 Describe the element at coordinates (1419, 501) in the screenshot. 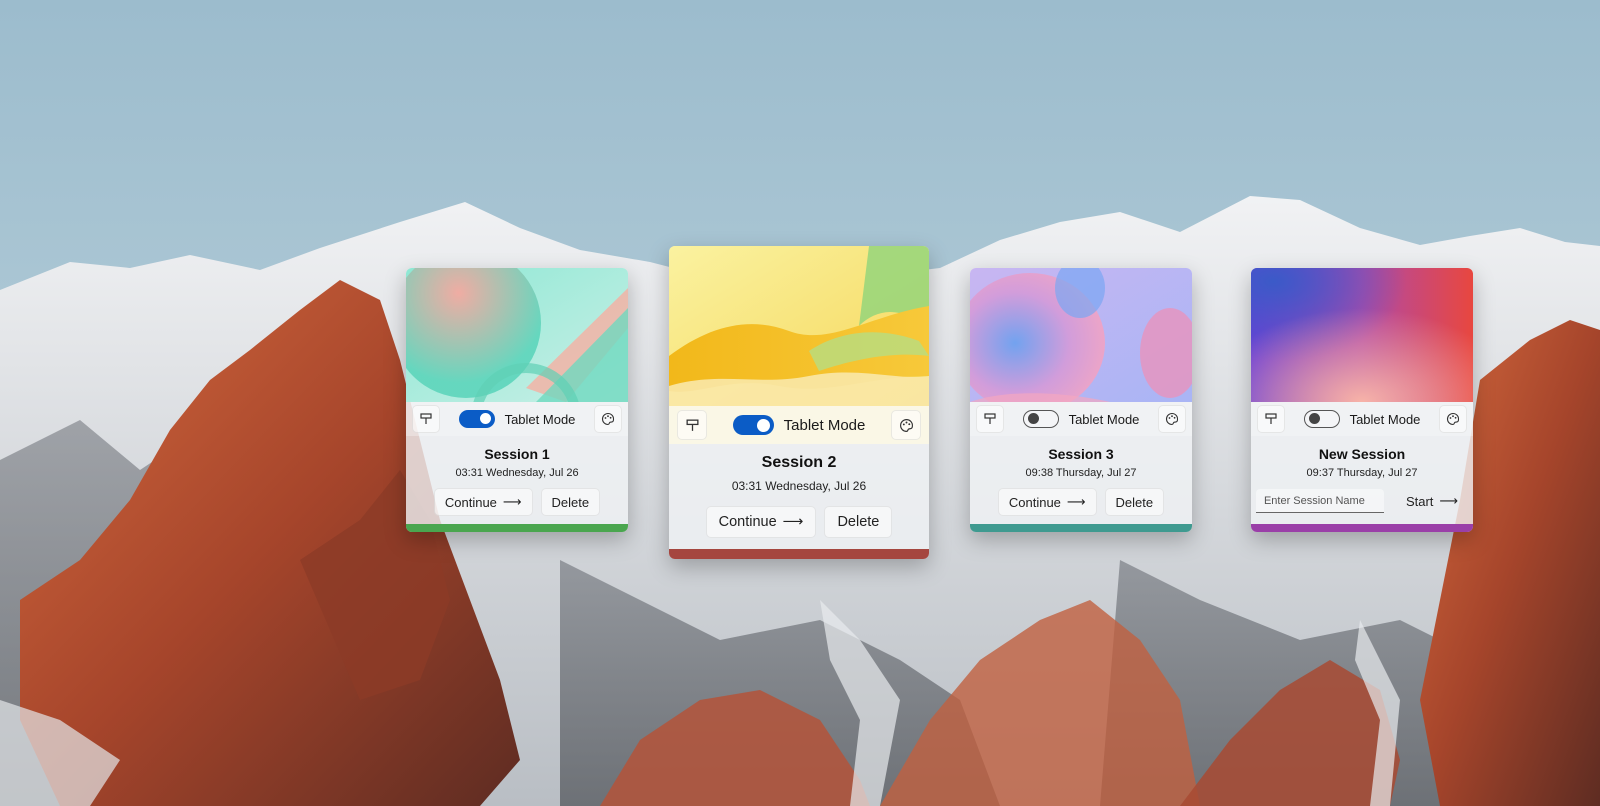

I see `start-label: Start` at that location.